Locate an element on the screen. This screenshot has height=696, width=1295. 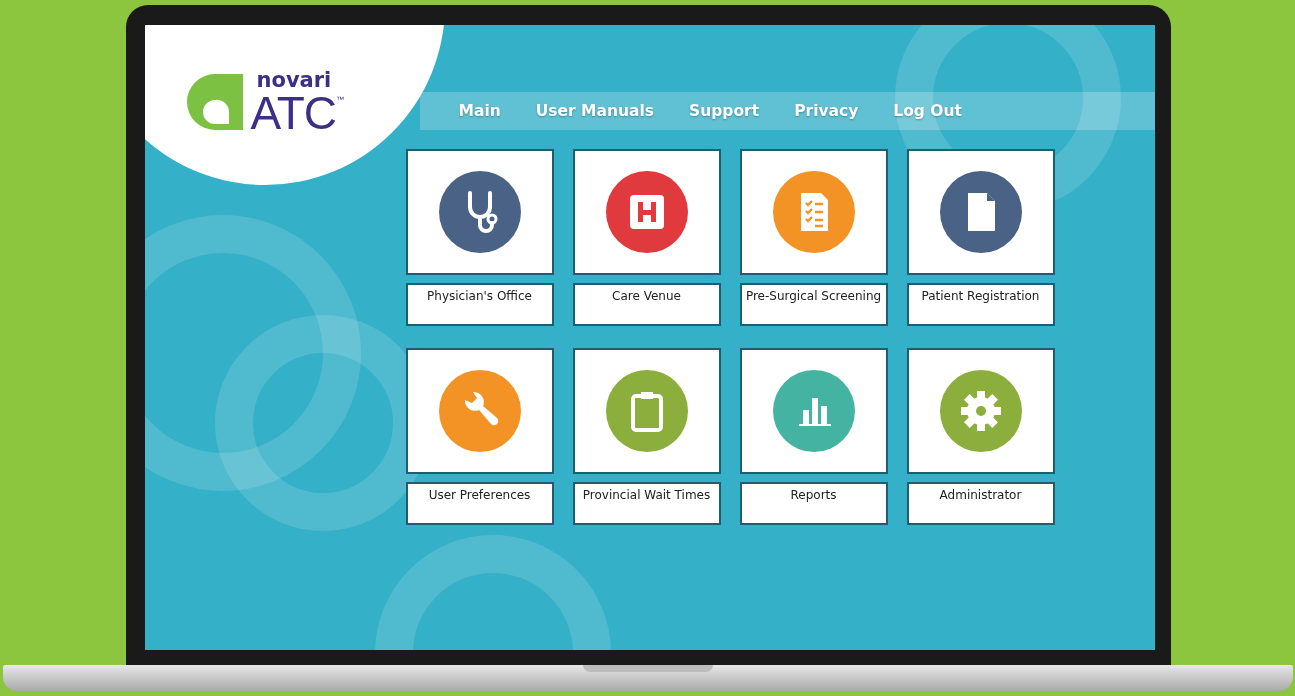
tile-label: Administrator is located at coordinates (980, 503).